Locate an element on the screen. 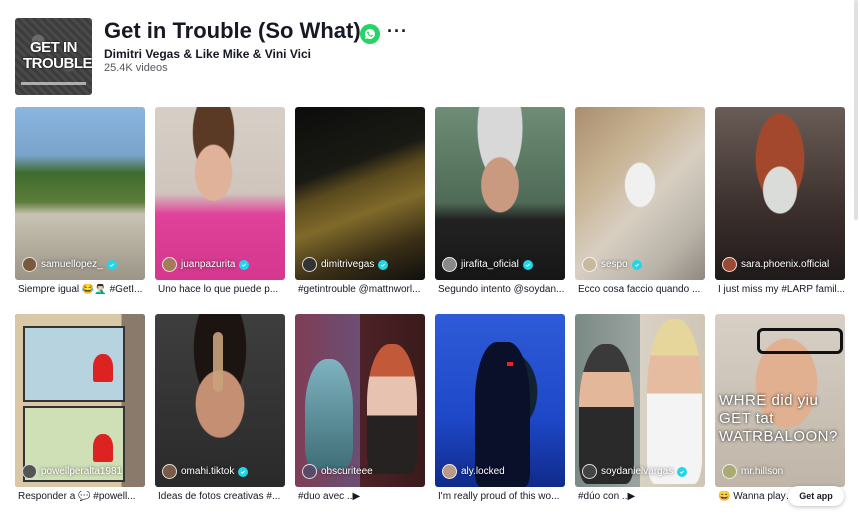  video-author: soydanielvargas is located at coordinates (635, 471).